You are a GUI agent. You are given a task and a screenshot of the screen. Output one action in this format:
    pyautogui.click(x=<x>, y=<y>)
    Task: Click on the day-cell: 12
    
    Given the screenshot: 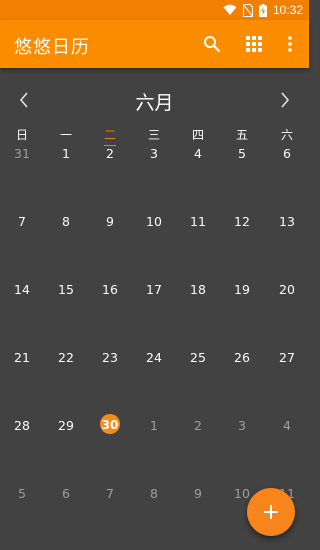 What is the action you would take?
    pyautogui.click(x=242, y=244)
    